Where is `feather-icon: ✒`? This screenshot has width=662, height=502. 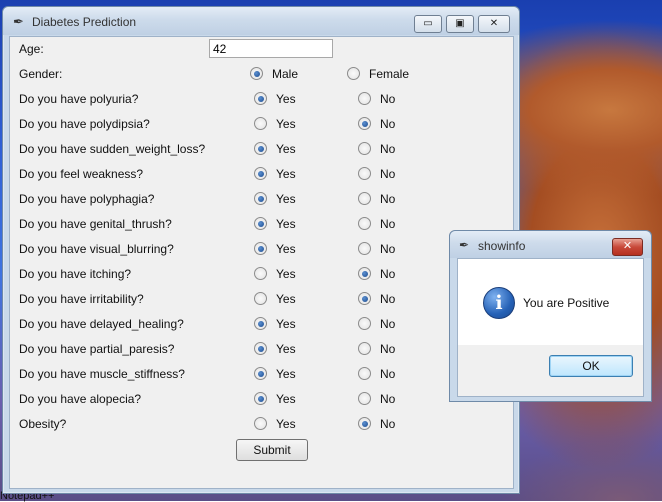 feather-icon: ✒ is located at coordinates (464, 245).